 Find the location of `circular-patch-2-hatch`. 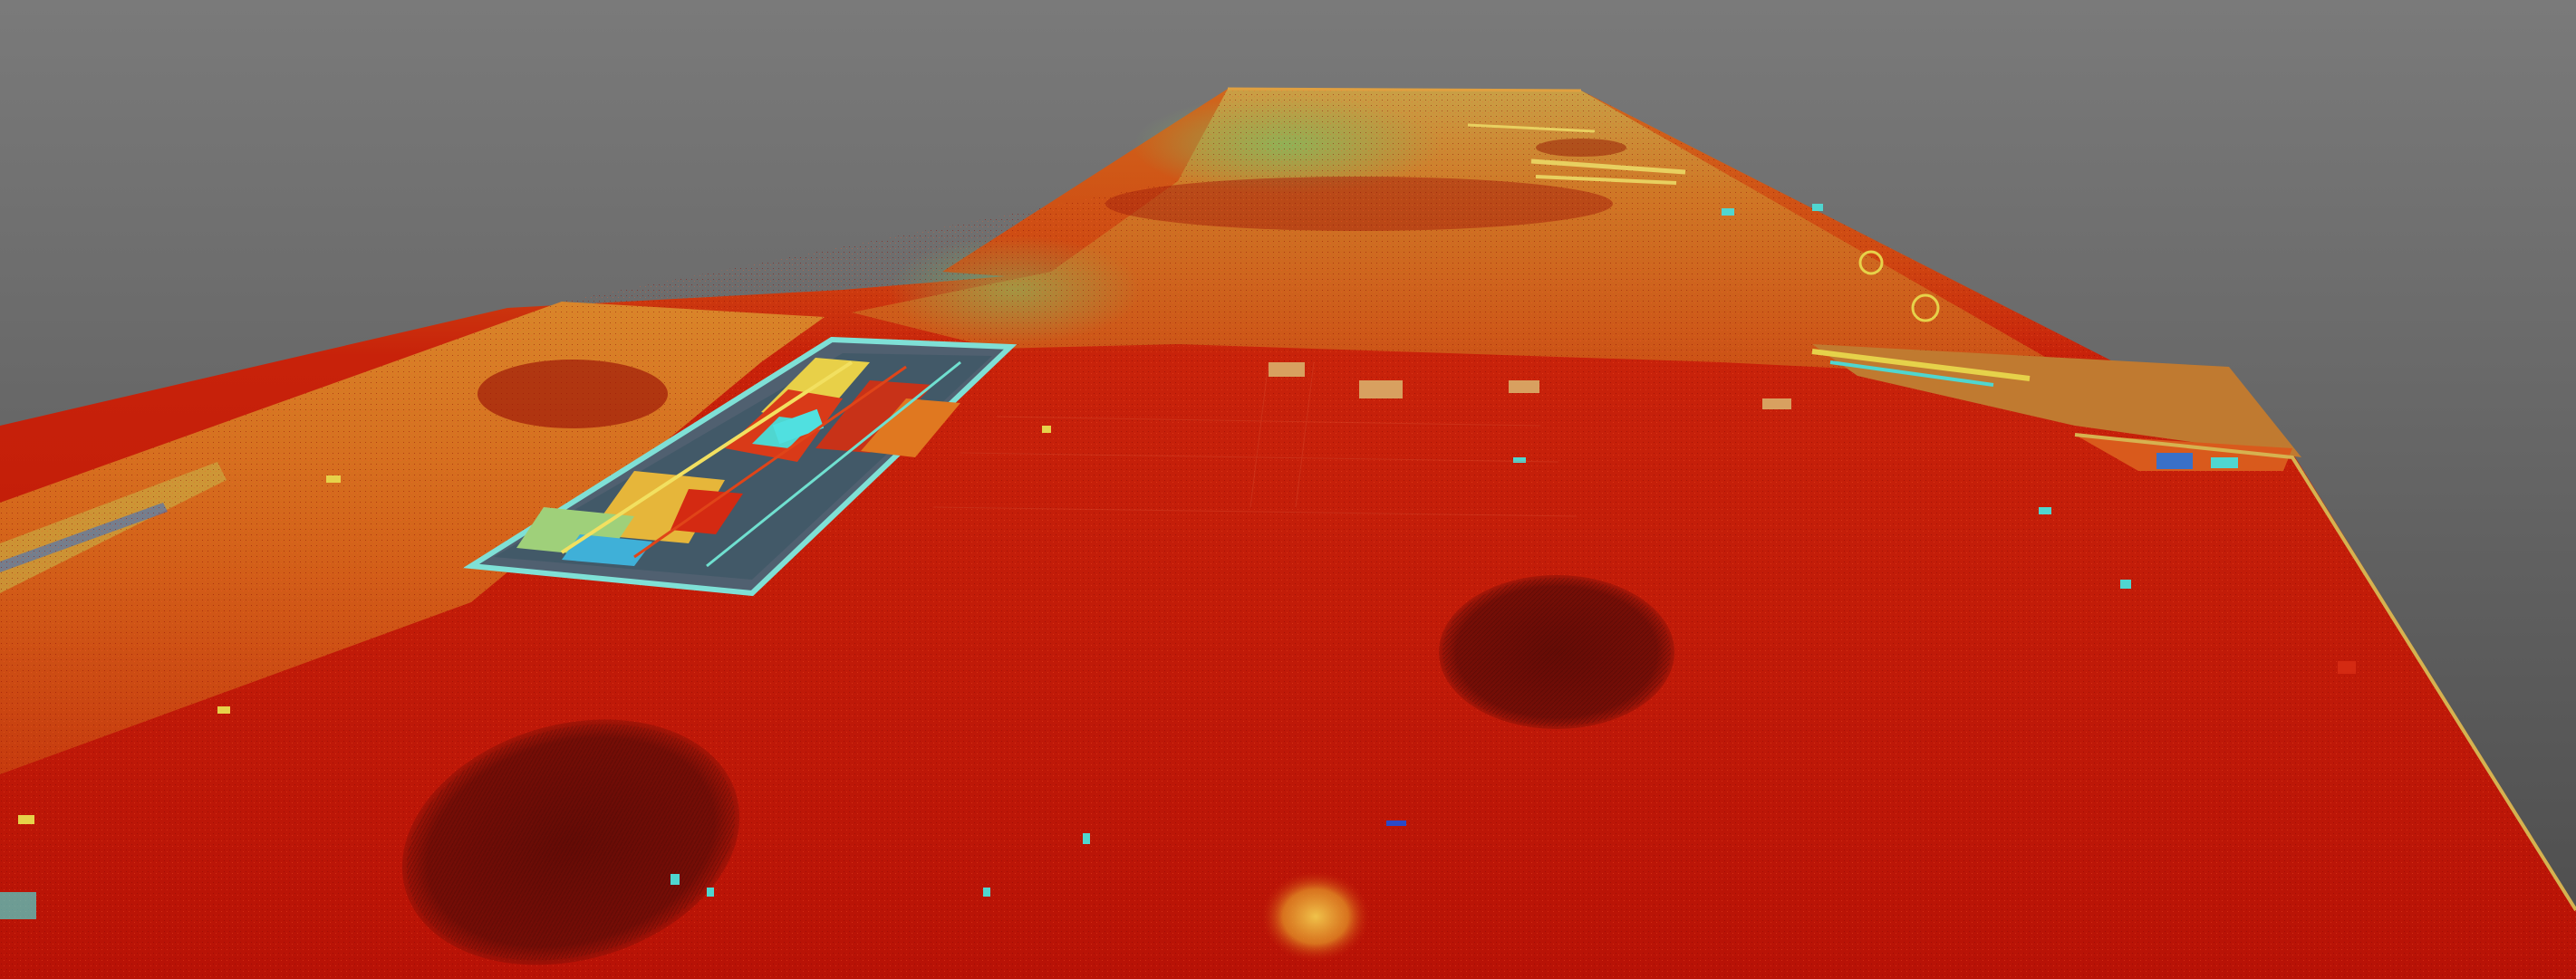

circular-patch-2-hatch is located at coordinates (1556, 652).